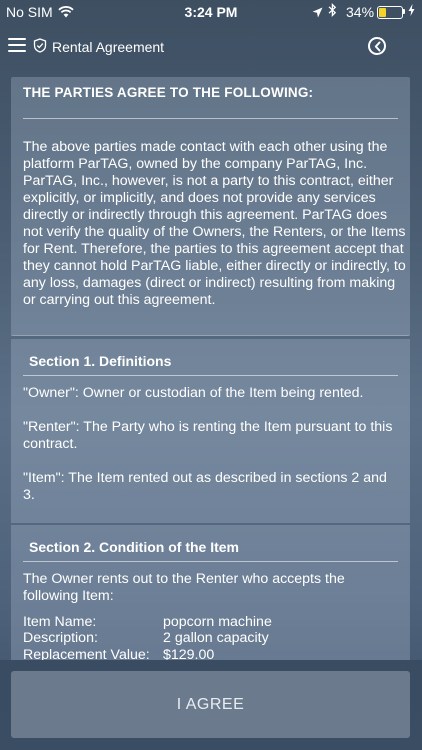  What do you see at coordinates (404, 11) in the screenshot?
I see `battery-tip` at bounding box center [404, 11].